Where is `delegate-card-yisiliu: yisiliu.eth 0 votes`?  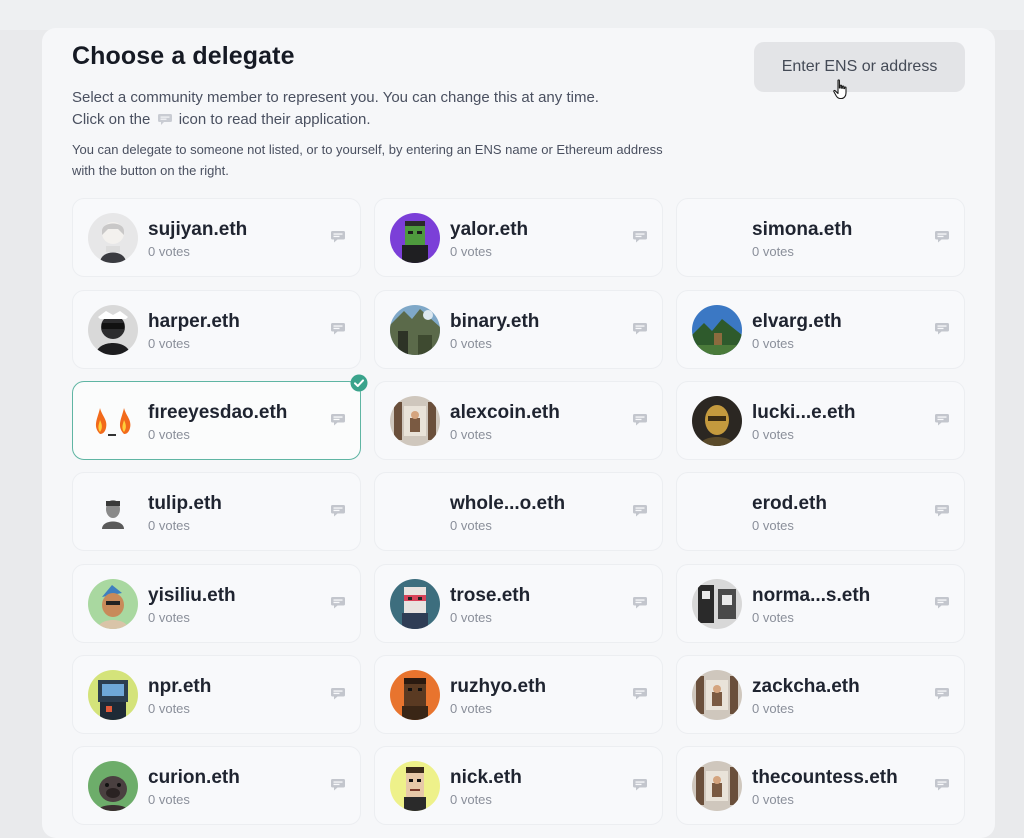
delegate-card-yisiliu: yisiliu.eth 0 votes is located at coordinates (216, 603).